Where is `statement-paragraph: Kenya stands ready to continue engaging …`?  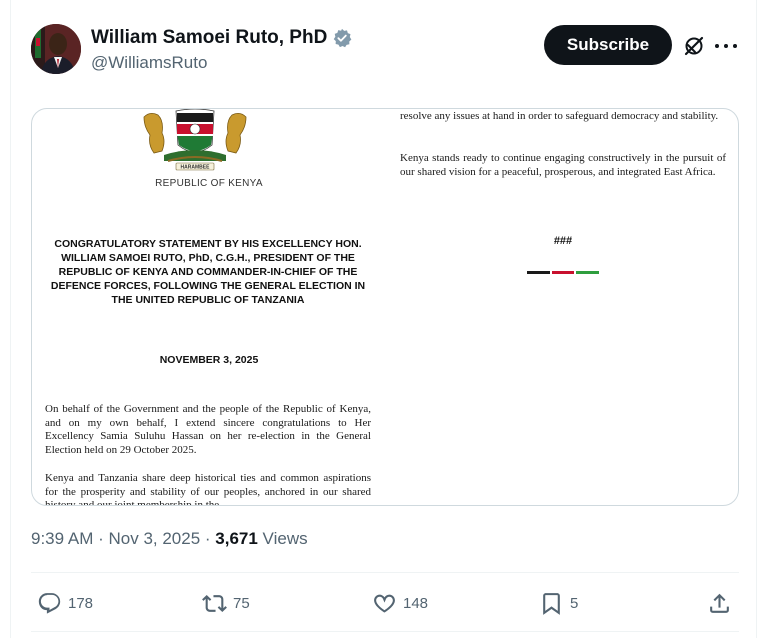
statement-paragraph: Kenya stands ready to continue engaging … is located at coordinates (563, 165).